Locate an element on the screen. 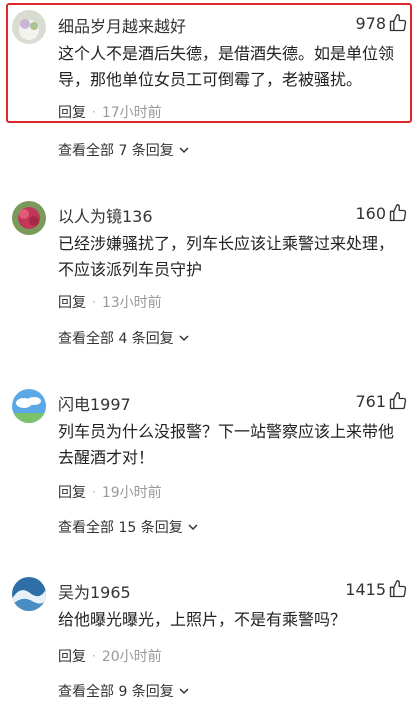  like-count: 1415 is located at coordinates (365, 589).